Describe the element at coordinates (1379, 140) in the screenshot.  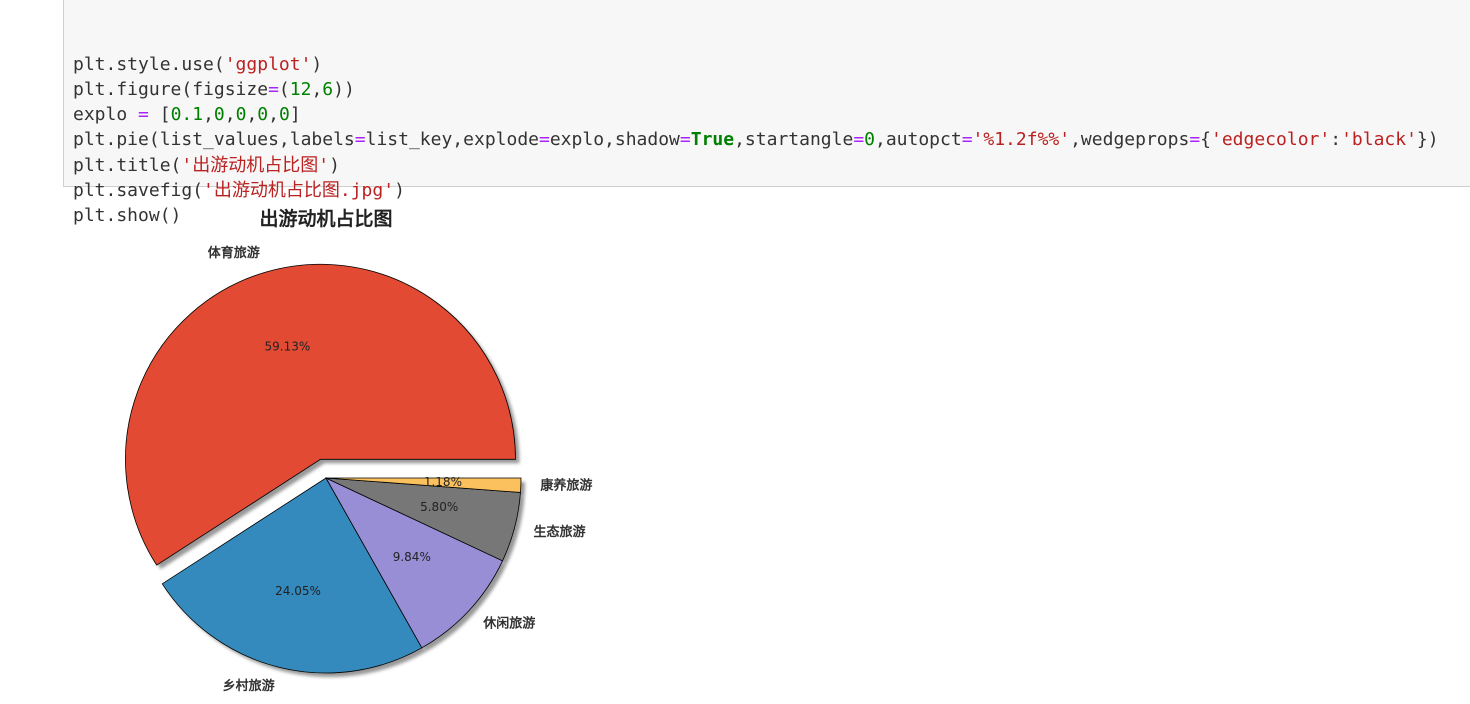
I see `code-token: 'black'` at that location.